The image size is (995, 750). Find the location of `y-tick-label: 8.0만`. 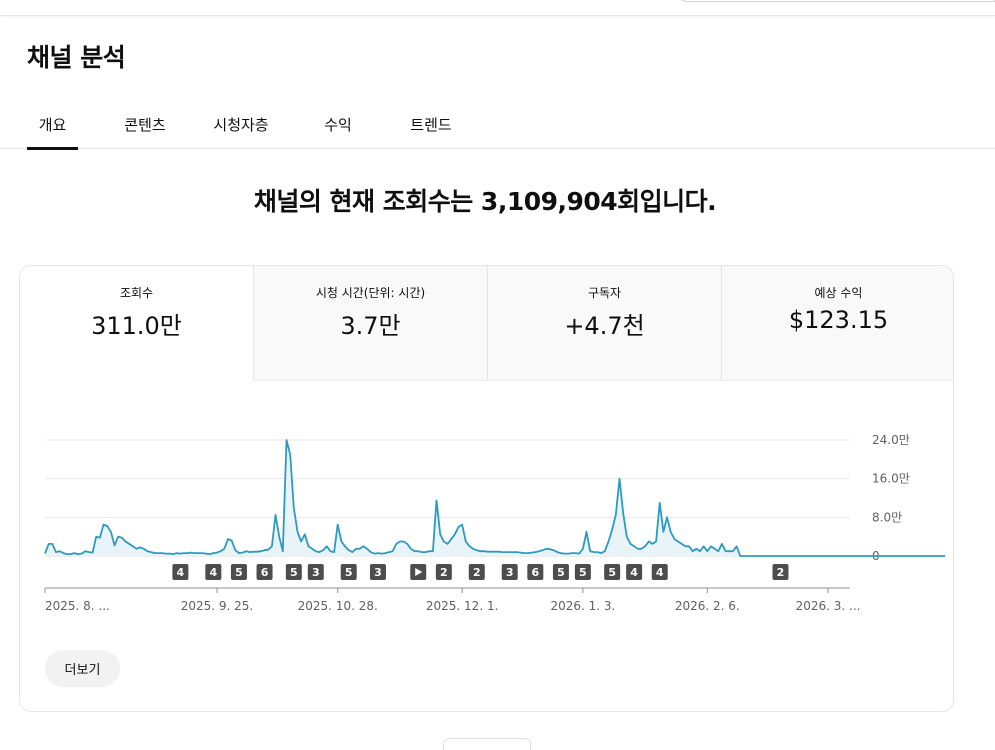

y-tick-label: 8.0만 is located at coordinates (887, 517).